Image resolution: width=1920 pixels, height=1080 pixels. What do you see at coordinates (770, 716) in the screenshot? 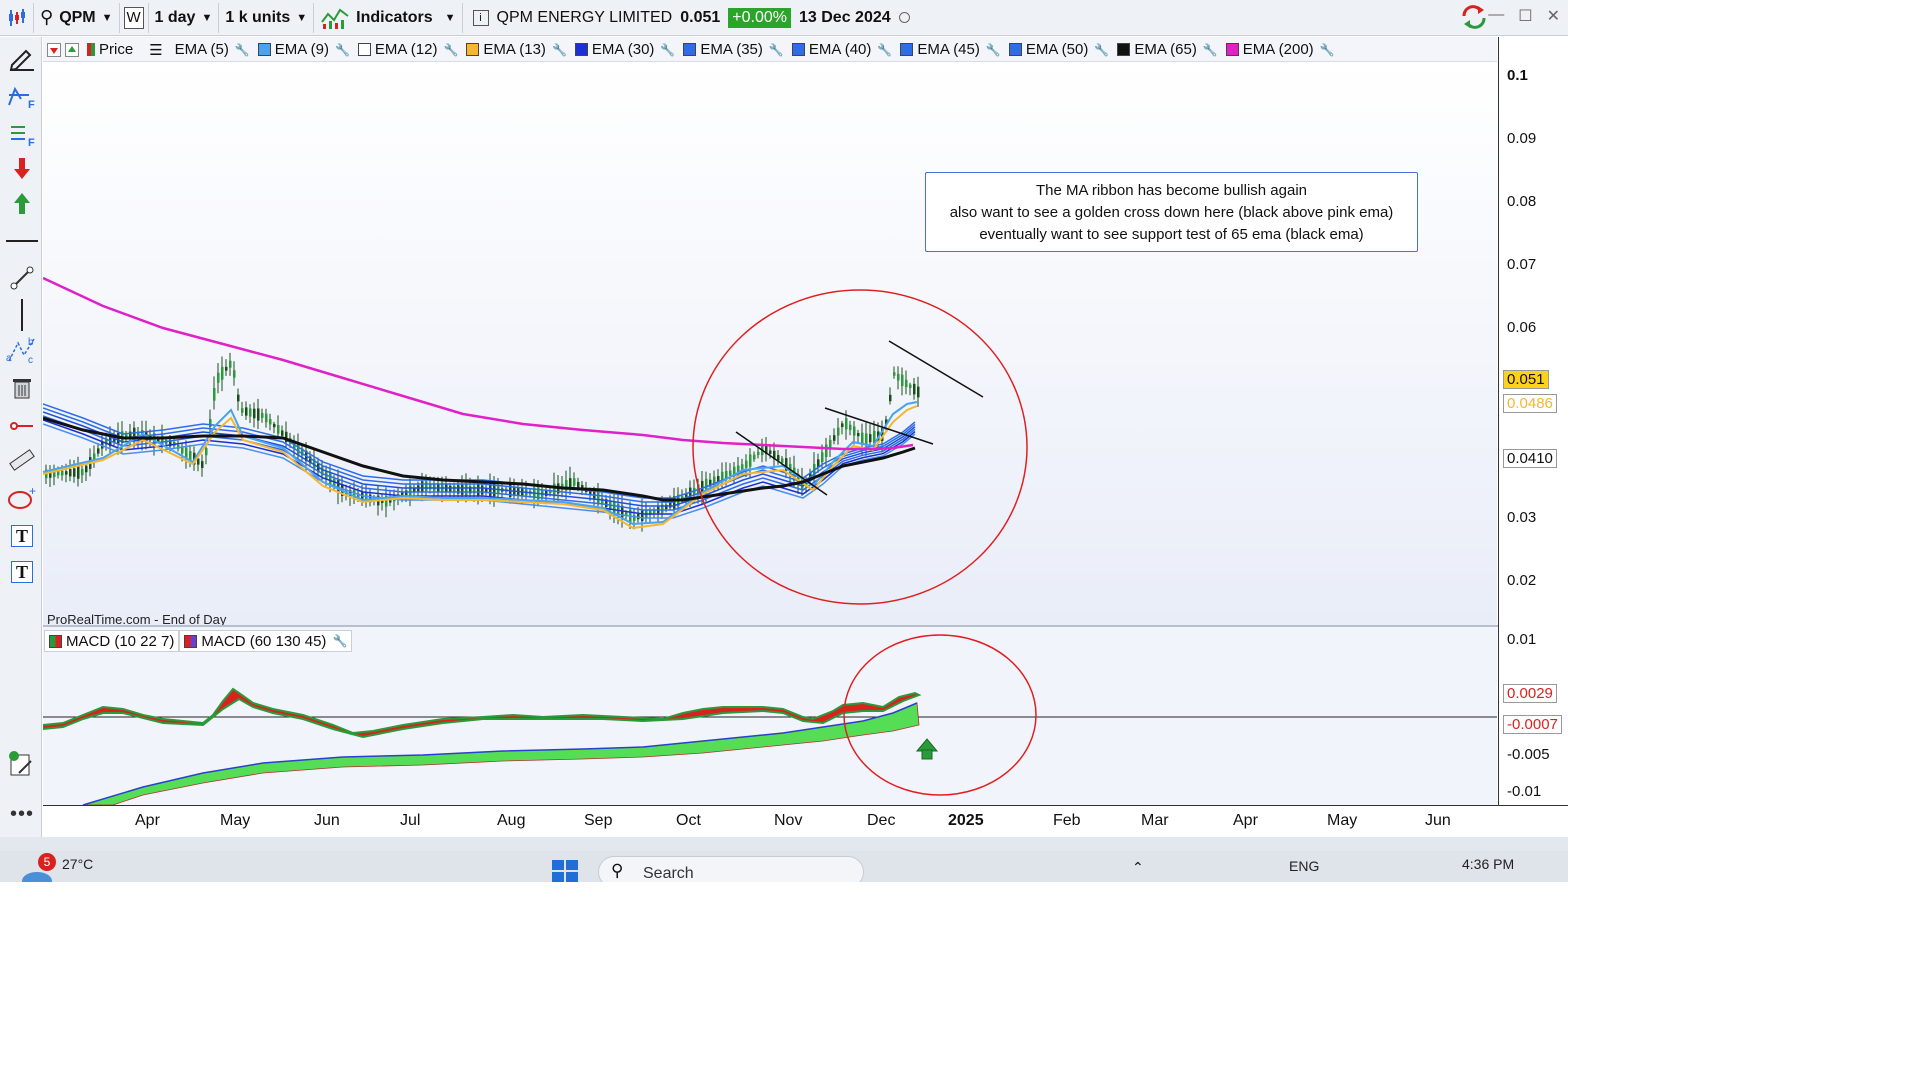
I see `macd-chart` at bounding box center [770, 716].